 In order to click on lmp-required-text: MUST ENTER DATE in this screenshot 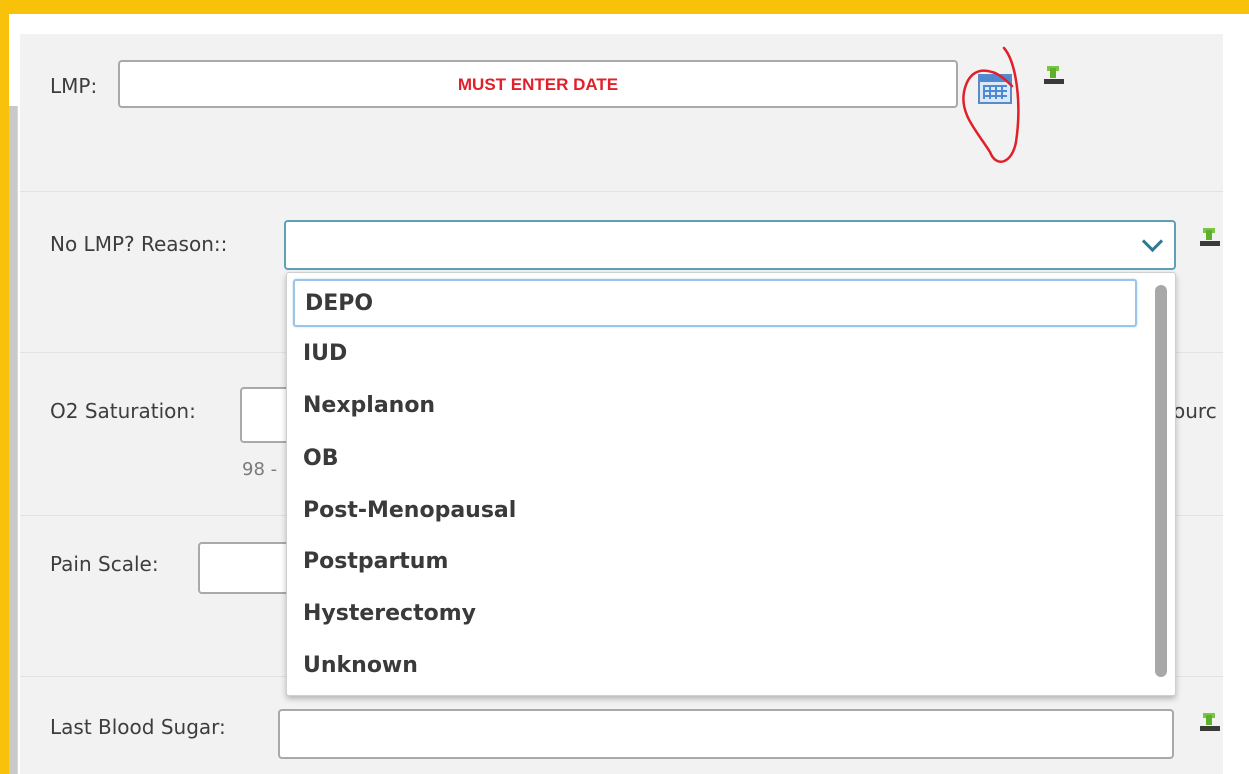, I will do `click(538, 84)`.